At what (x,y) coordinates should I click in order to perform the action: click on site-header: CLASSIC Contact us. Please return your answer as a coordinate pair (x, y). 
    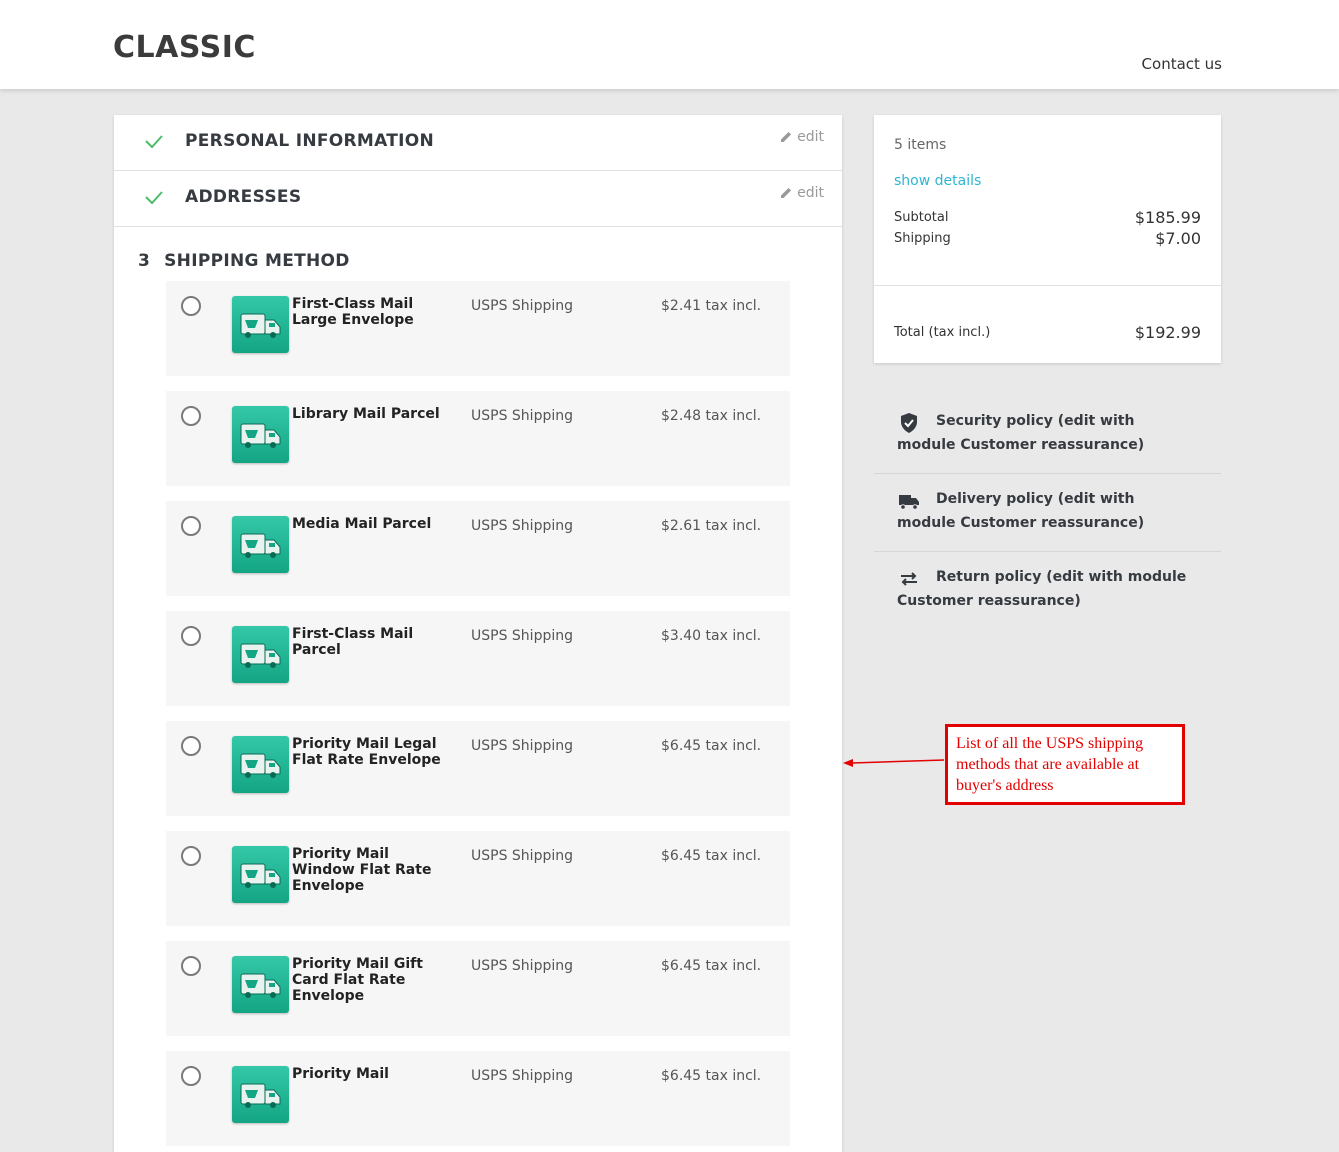
    Looking at the image, I should click on (669, 44).